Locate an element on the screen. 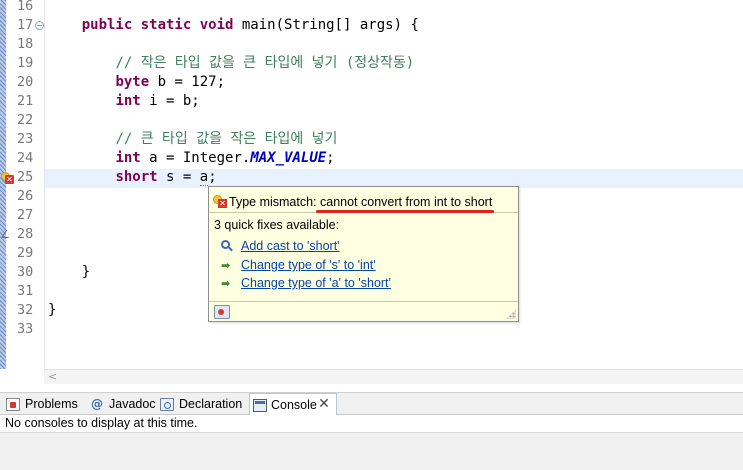 This screenshot has width=743, height=470. code-token: i = b; is located at coordinates (170, 101).